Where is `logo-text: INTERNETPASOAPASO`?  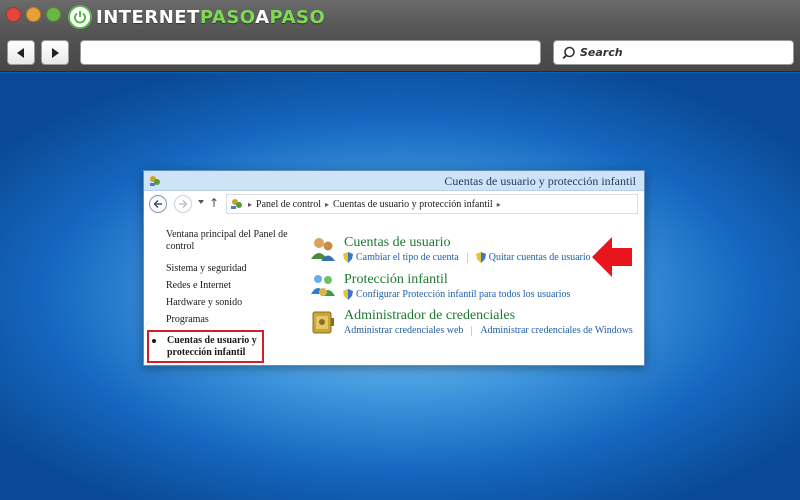
logo-text: INTERNETPASOAPASO is located at coordinates (211, 17).